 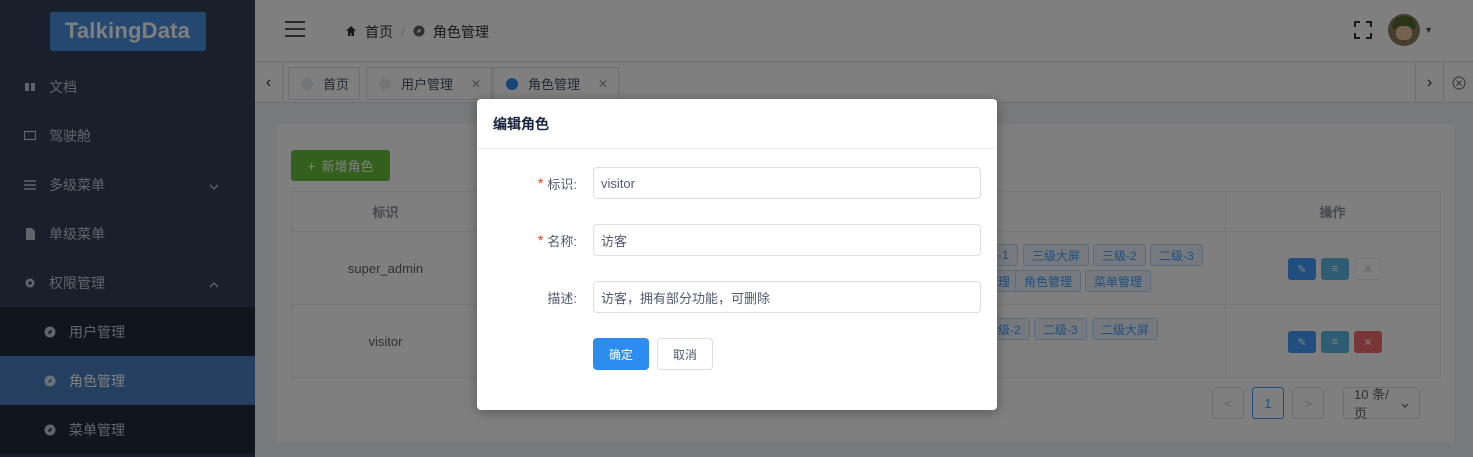 What do you see at coordinates (562, 184) in the screenshot?
I see `form-label-text: 标识:` at bounding box center [562, 184].